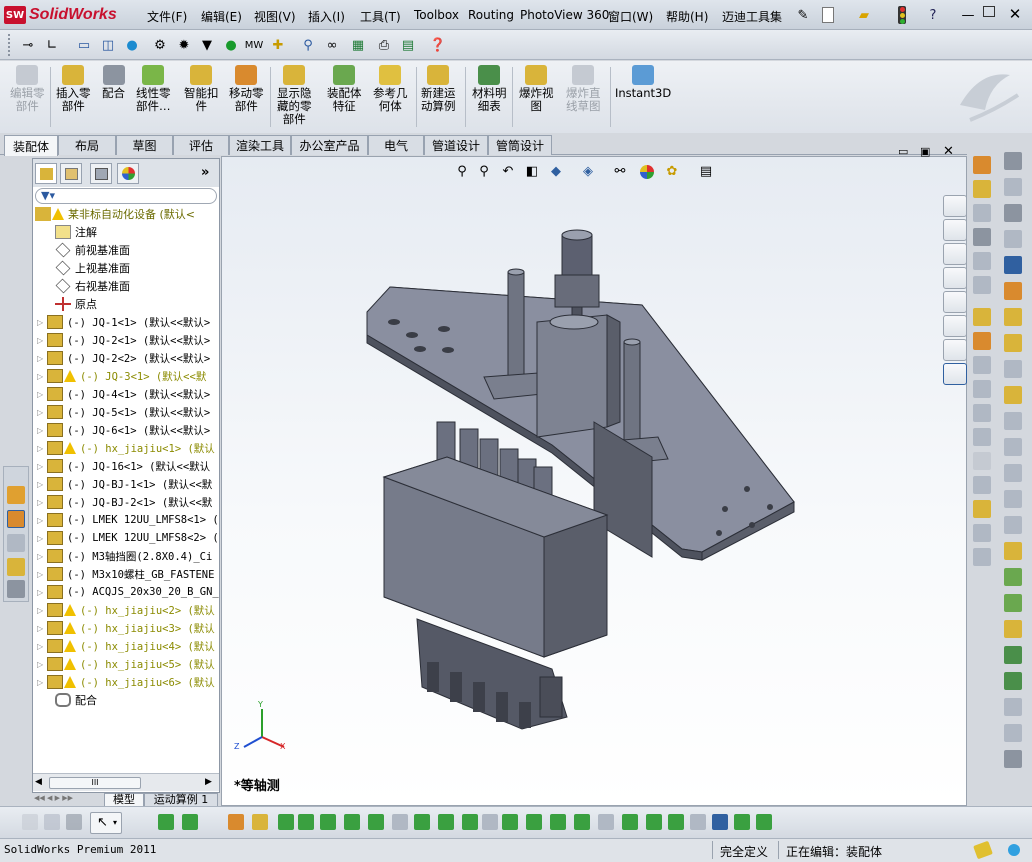 The width and height of the screenshot is (1032, 862). What do you see at coordinates (113, 82) in the screenshot?
I see `cmd-mate: 配合` at bounding box center [113, 82].